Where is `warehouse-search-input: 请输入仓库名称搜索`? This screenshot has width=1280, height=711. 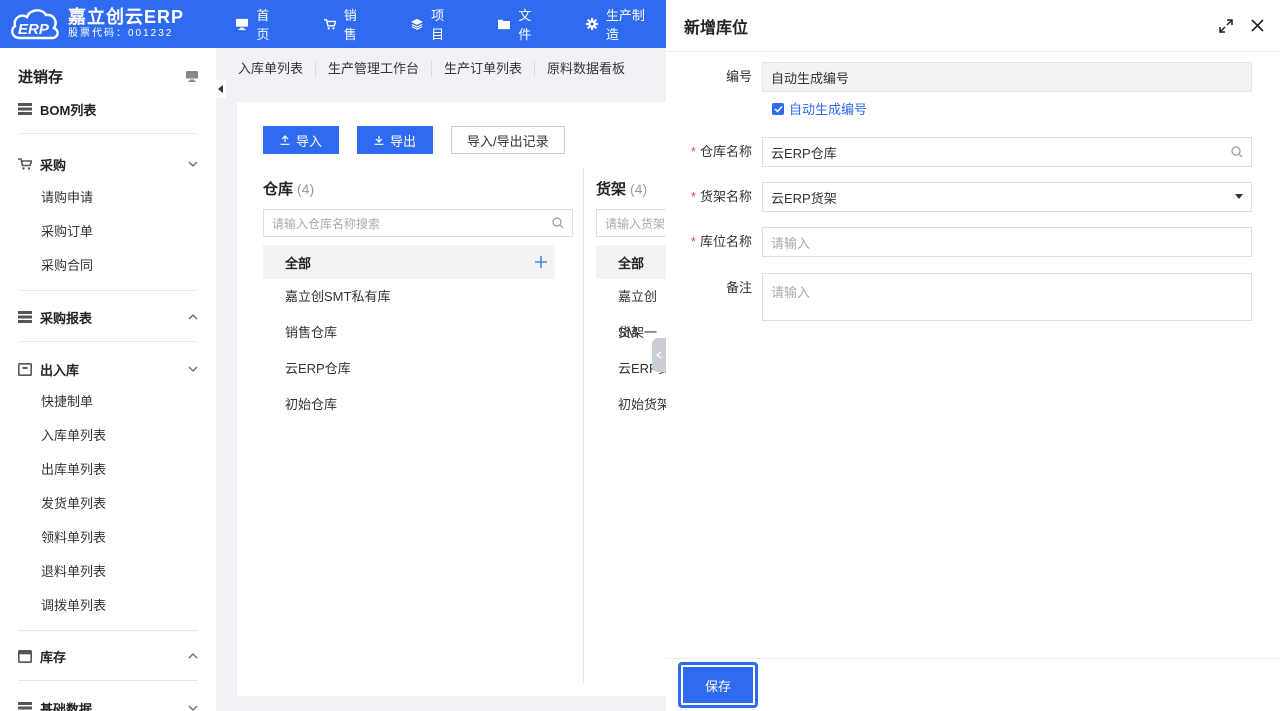 warehouse-search-input: 请输入仓库名称搜索 is located at coordinates (418, 223).